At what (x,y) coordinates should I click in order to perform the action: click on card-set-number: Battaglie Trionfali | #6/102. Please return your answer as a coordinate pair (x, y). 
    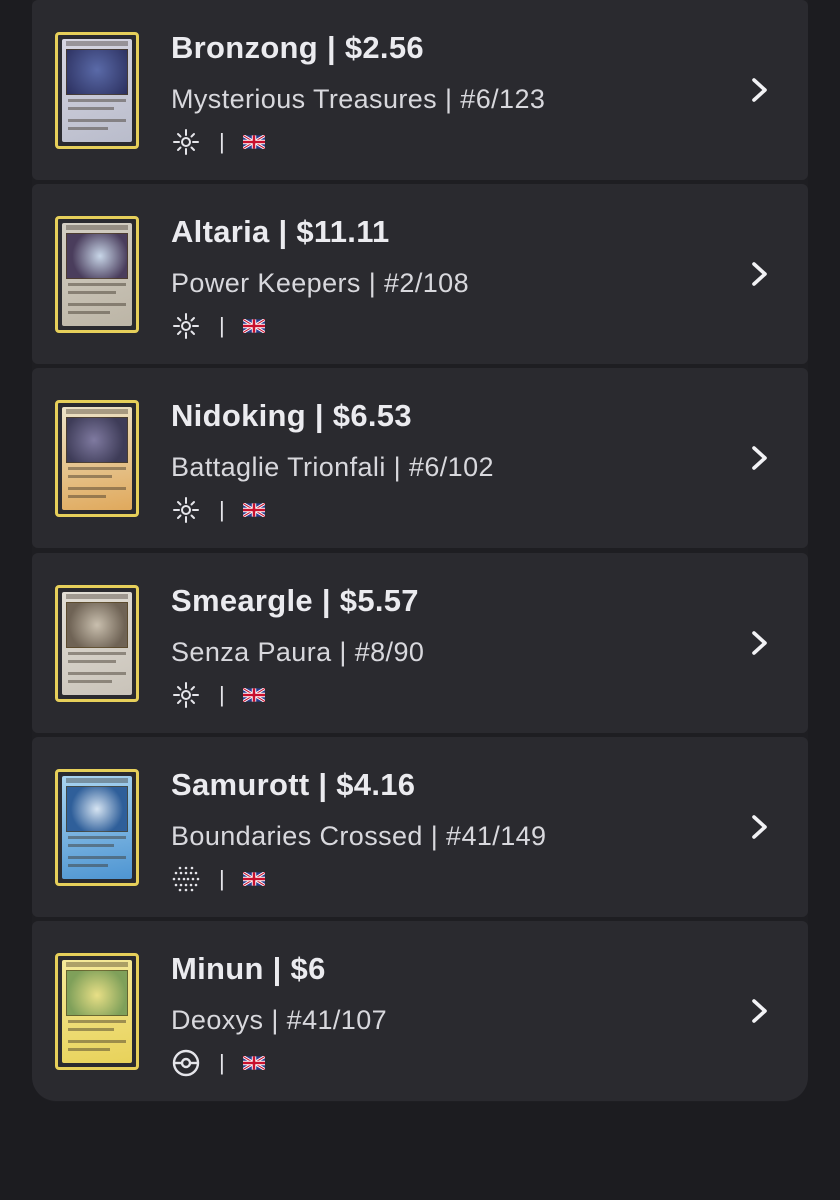
    Looking at the image, I should click on (332, 467).